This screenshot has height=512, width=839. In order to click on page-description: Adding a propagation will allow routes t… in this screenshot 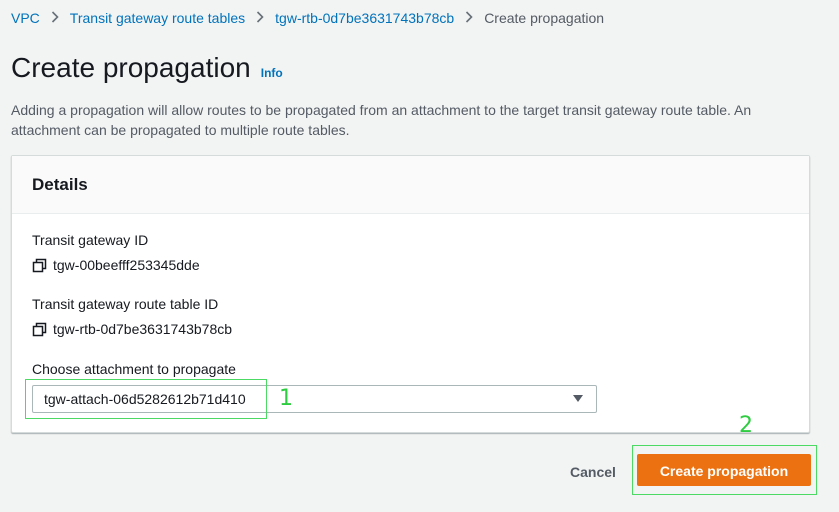, I will do `click(381, 120)`.